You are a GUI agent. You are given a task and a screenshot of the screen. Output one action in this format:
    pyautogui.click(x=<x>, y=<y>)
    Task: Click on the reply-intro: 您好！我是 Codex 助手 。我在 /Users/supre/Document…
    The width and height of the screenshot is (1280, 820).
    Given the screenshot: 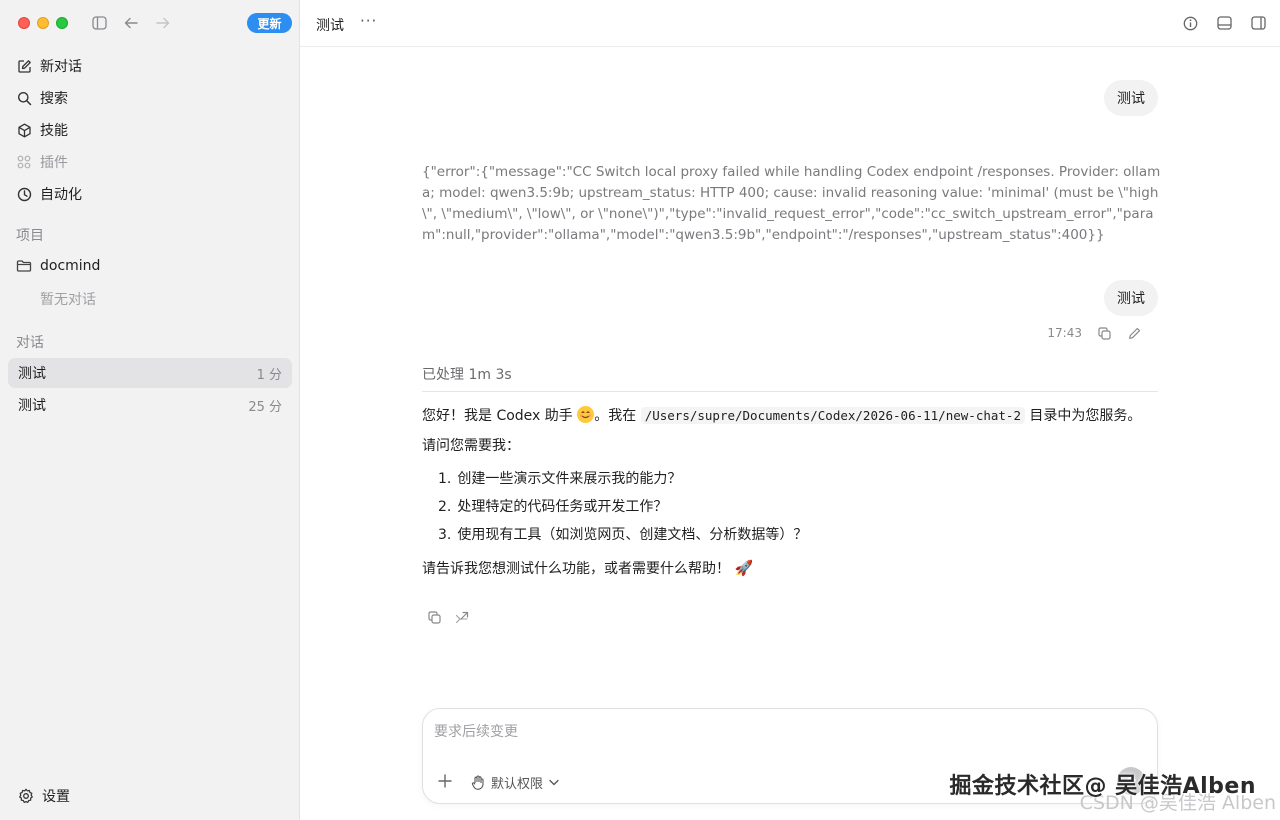 What is the action you would take?
    pyautogui.click(x=790, y=416)
    